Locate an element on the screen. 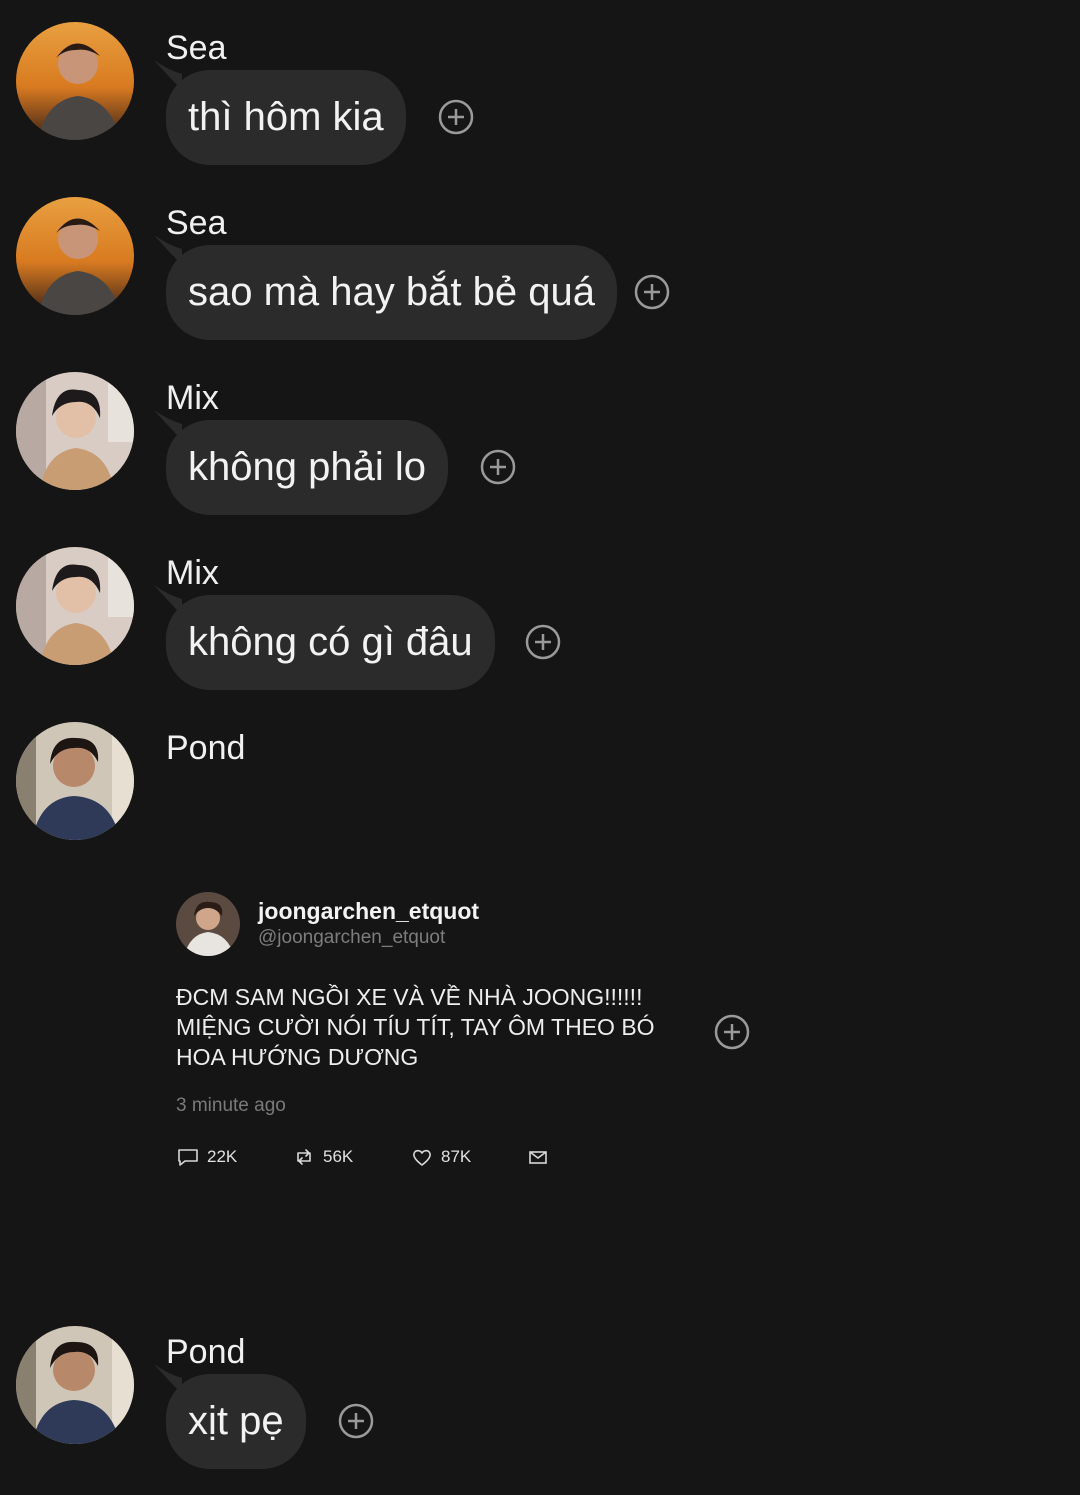 This screenshot has width=1080, height=1495. retweet-count: 56K is located at coordinates (338, 1156).